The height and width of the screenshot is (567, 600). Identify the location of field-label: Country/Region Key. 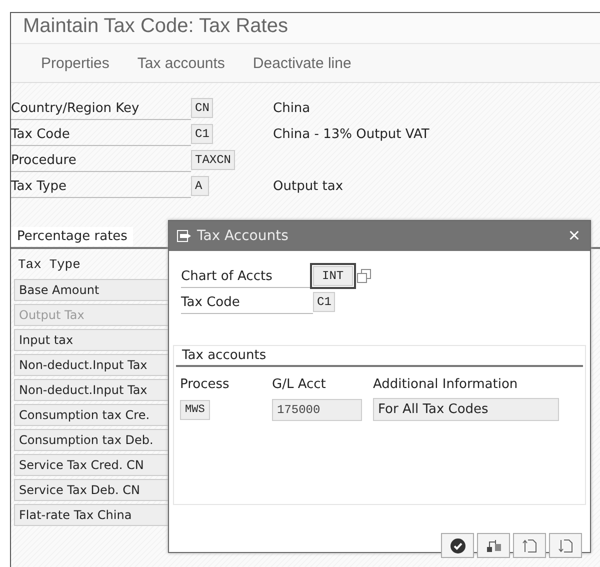
(101, 108).